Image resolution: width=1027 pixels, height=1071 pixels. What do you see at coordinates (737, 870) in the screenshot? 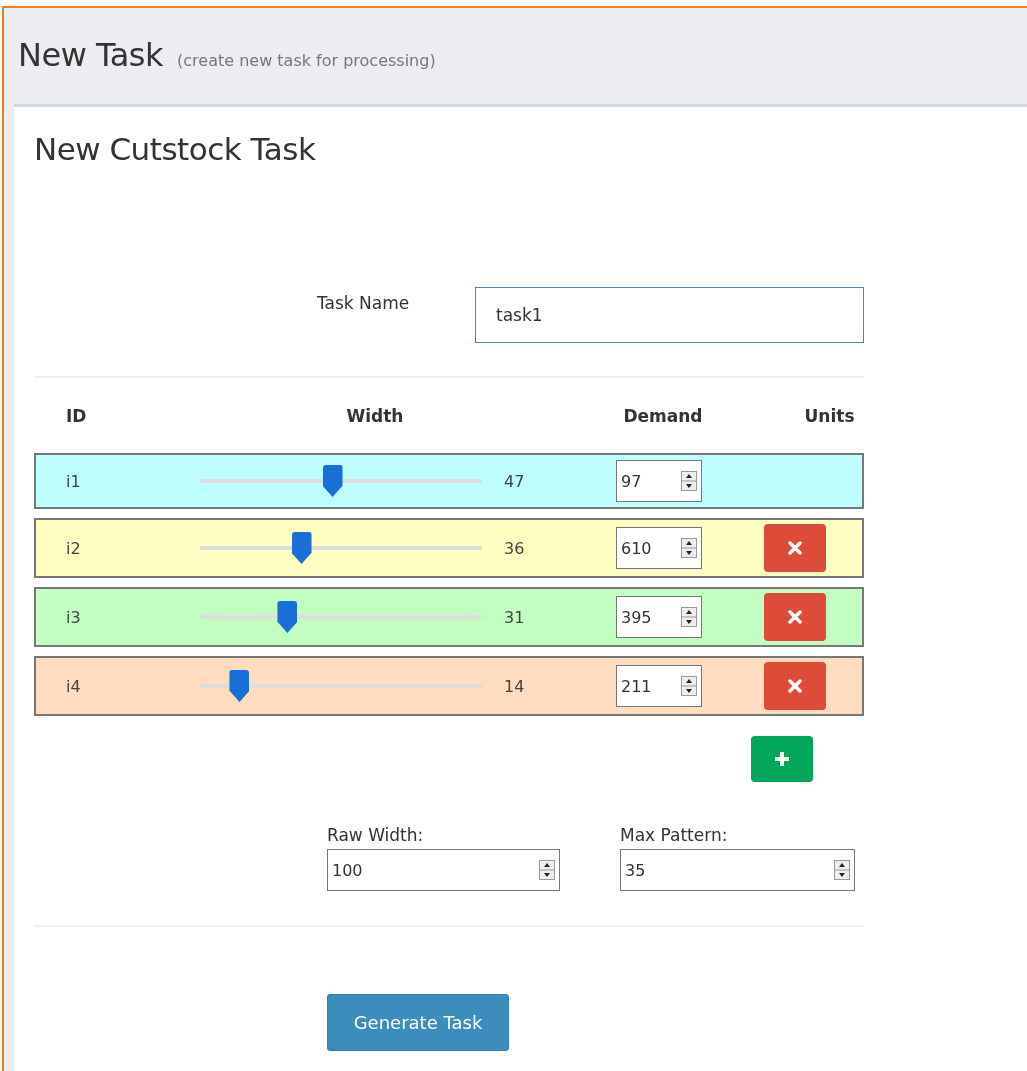
I see `number-field: 35` at bounding box center [737, 870].